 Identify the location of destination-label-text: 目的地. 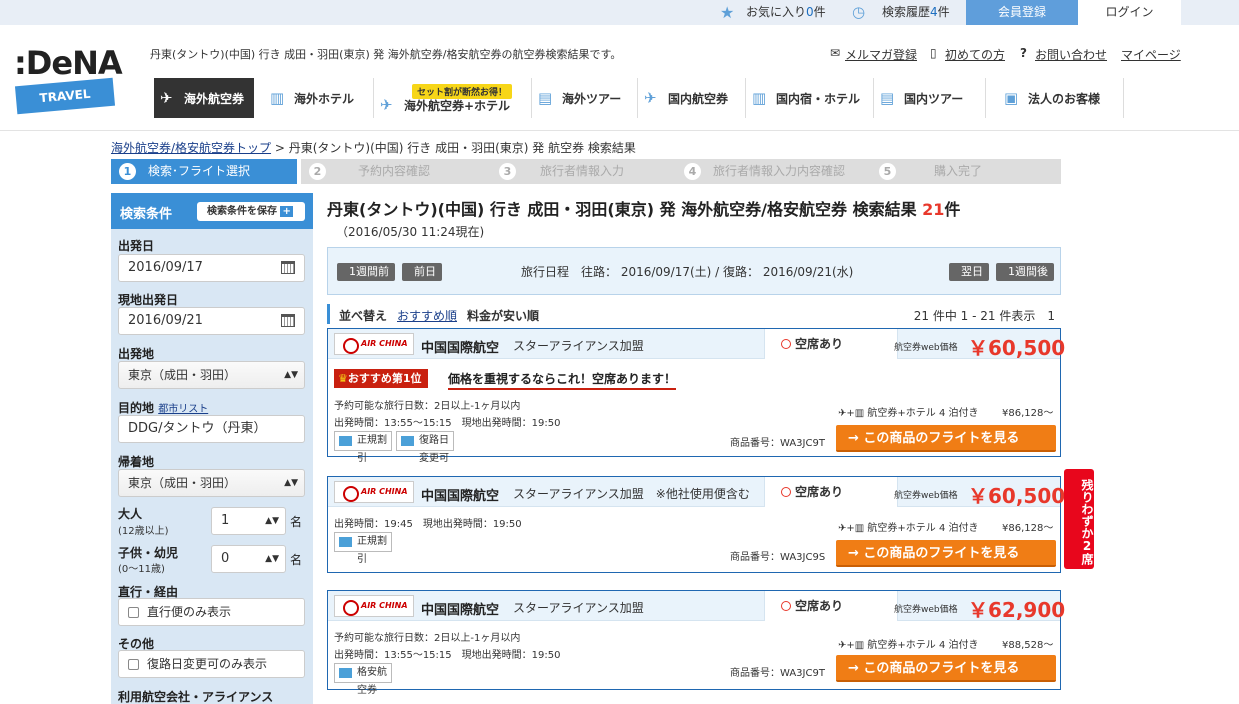
(136, 408).